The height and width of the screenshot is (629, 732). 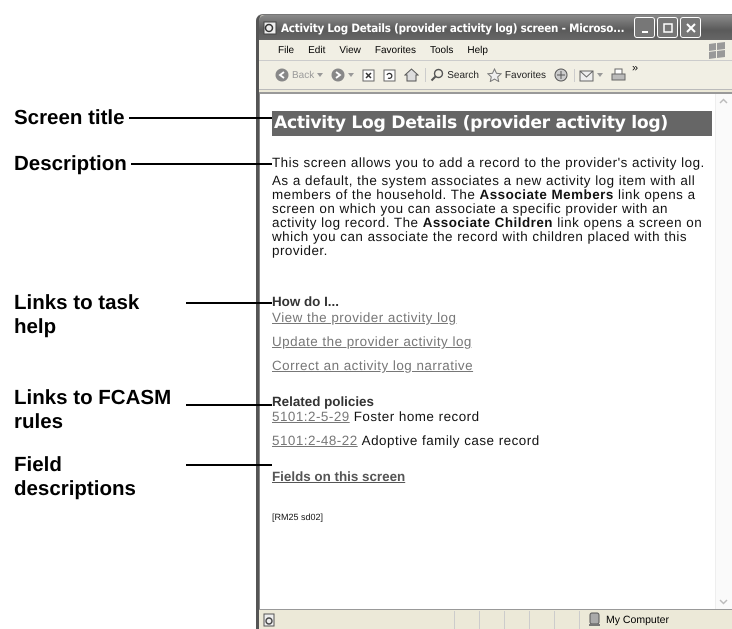 What do you see at coordinates (298, 517) in the screenshot?
I see `screen-code: [RM25 sd02]` at bounding box center [298, 517].